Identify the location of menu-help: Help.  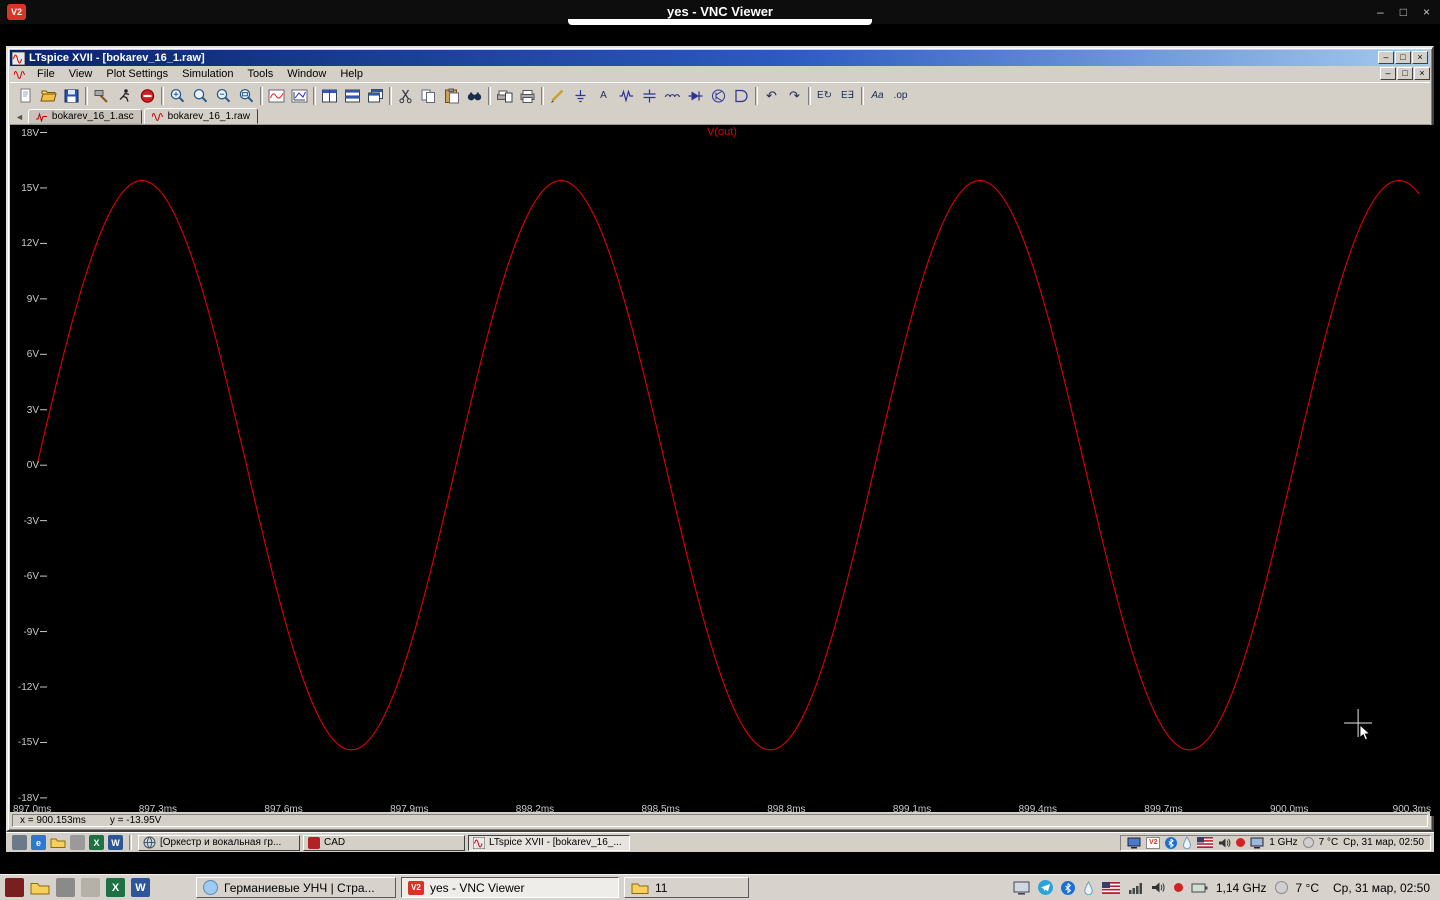
(351, 74).